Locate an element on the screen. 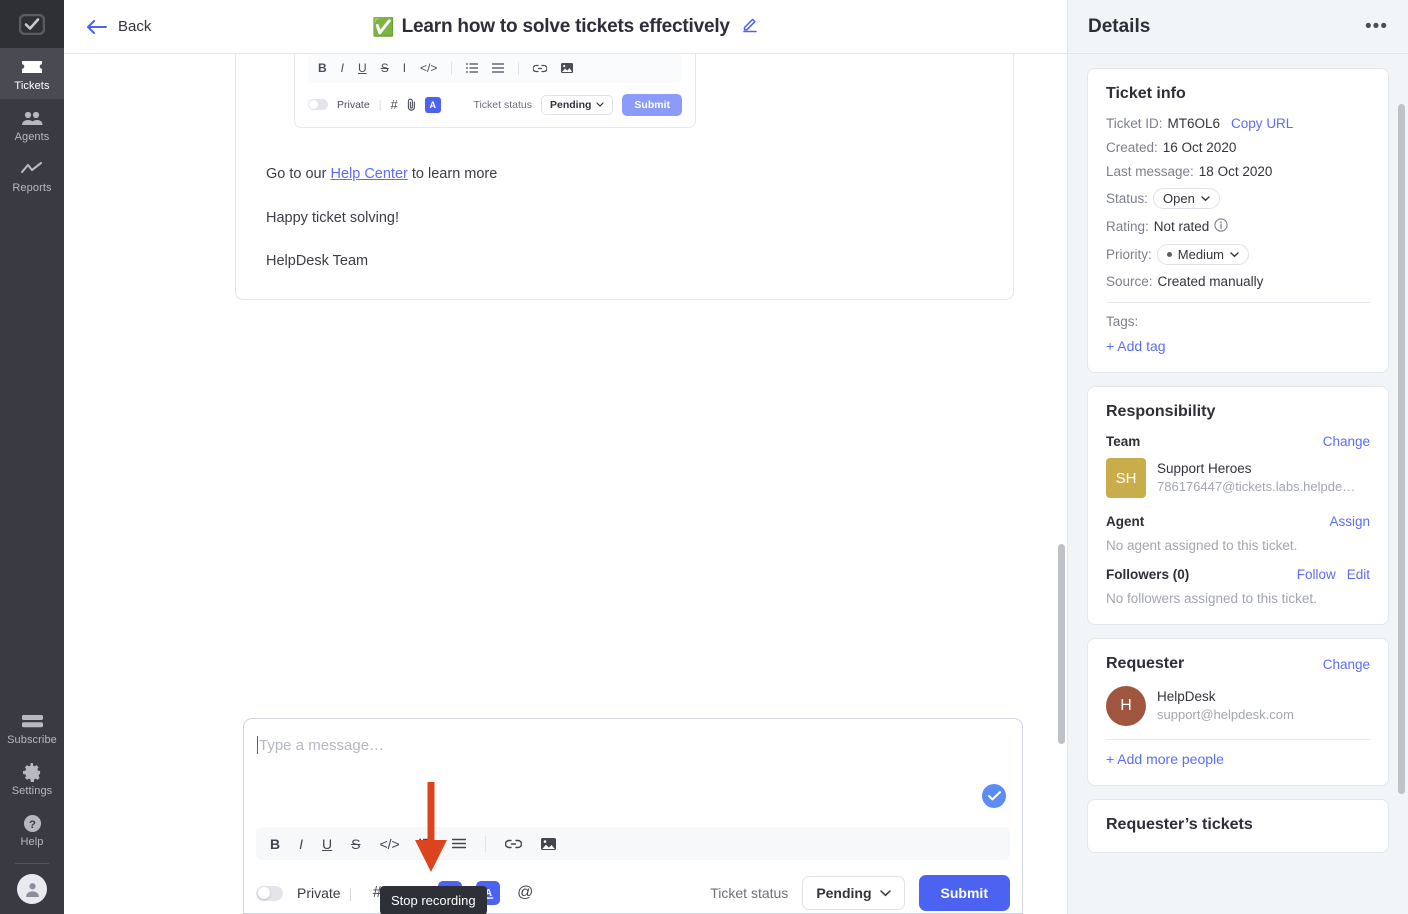 The height and width of the screenshot is (914, 1408). sidebar-divider is located at coordinates (32, 863).